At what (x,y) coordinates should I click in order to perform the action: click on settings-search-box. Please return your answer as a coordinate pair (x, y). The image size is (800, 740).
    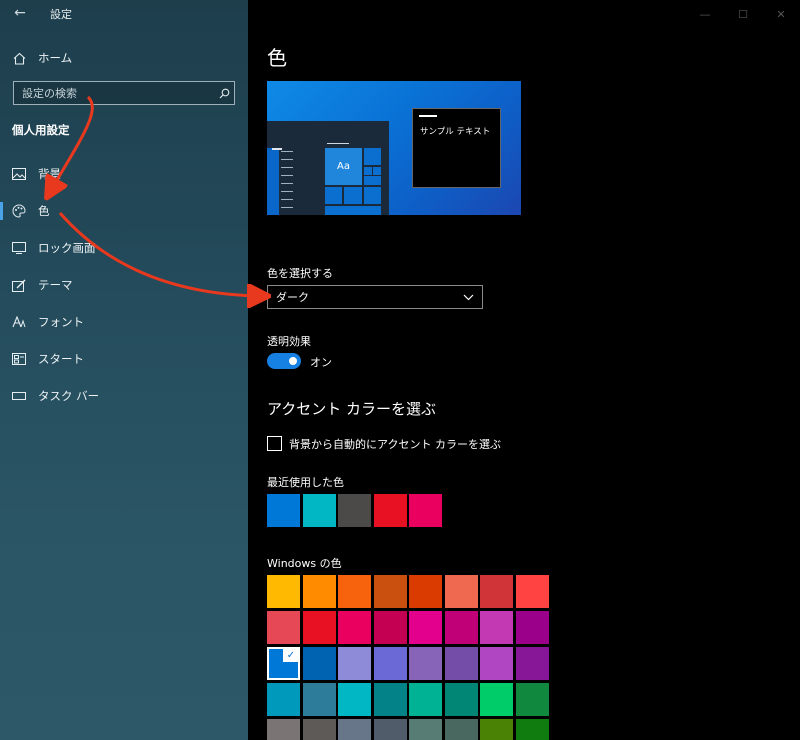
    Looking at the image, I should click on (124, 93).